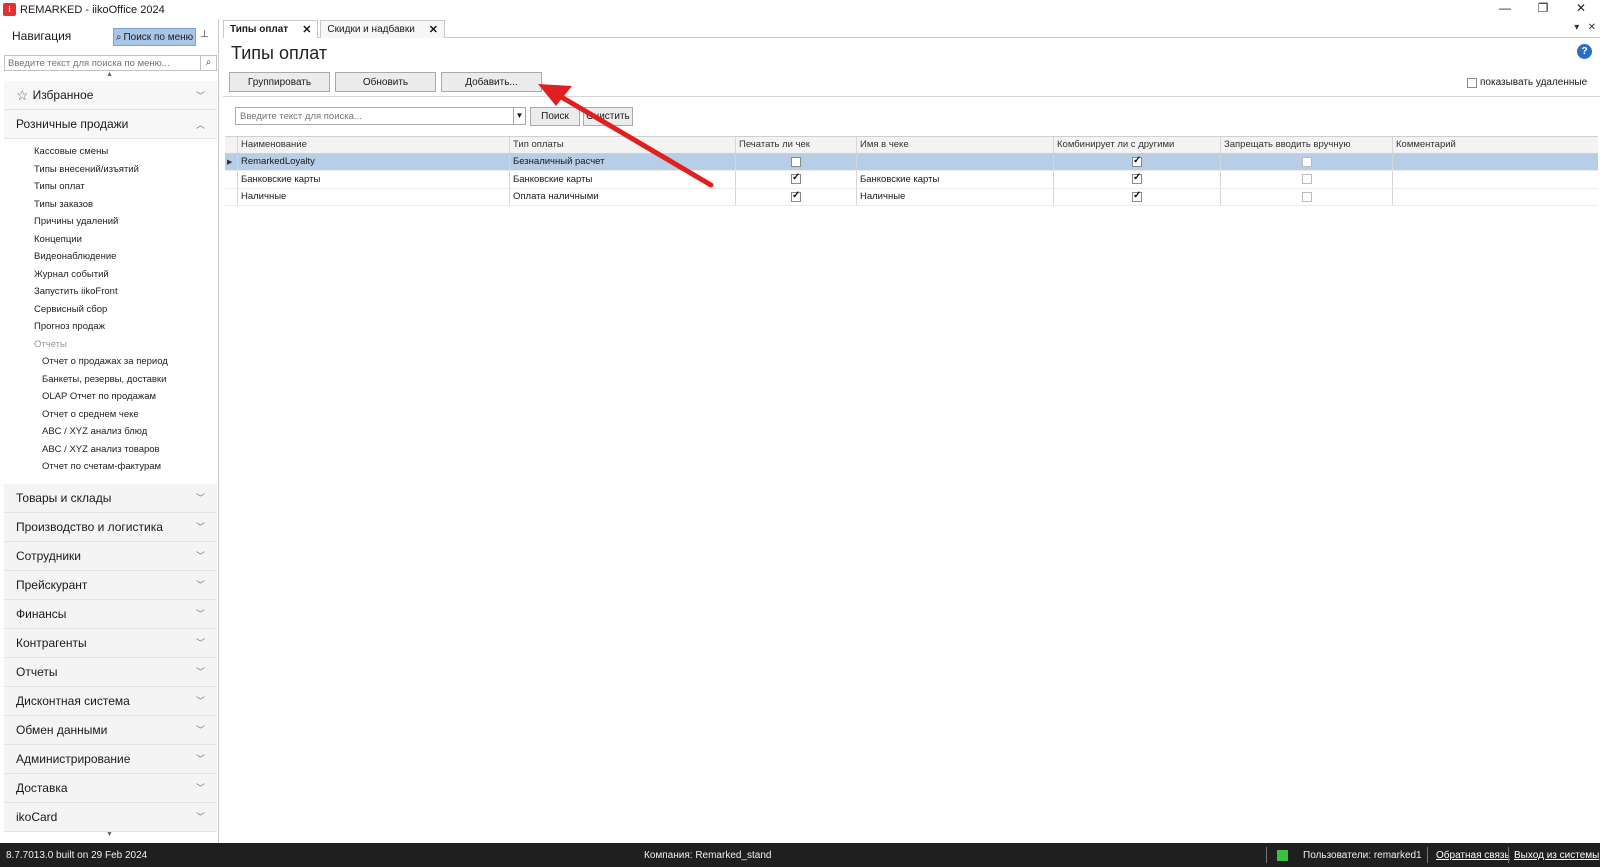 Image resolution: width=1600 pixels, height=867 pixels. I want to click on nav-section: Прейскурант ﹀, so click(110, 585).